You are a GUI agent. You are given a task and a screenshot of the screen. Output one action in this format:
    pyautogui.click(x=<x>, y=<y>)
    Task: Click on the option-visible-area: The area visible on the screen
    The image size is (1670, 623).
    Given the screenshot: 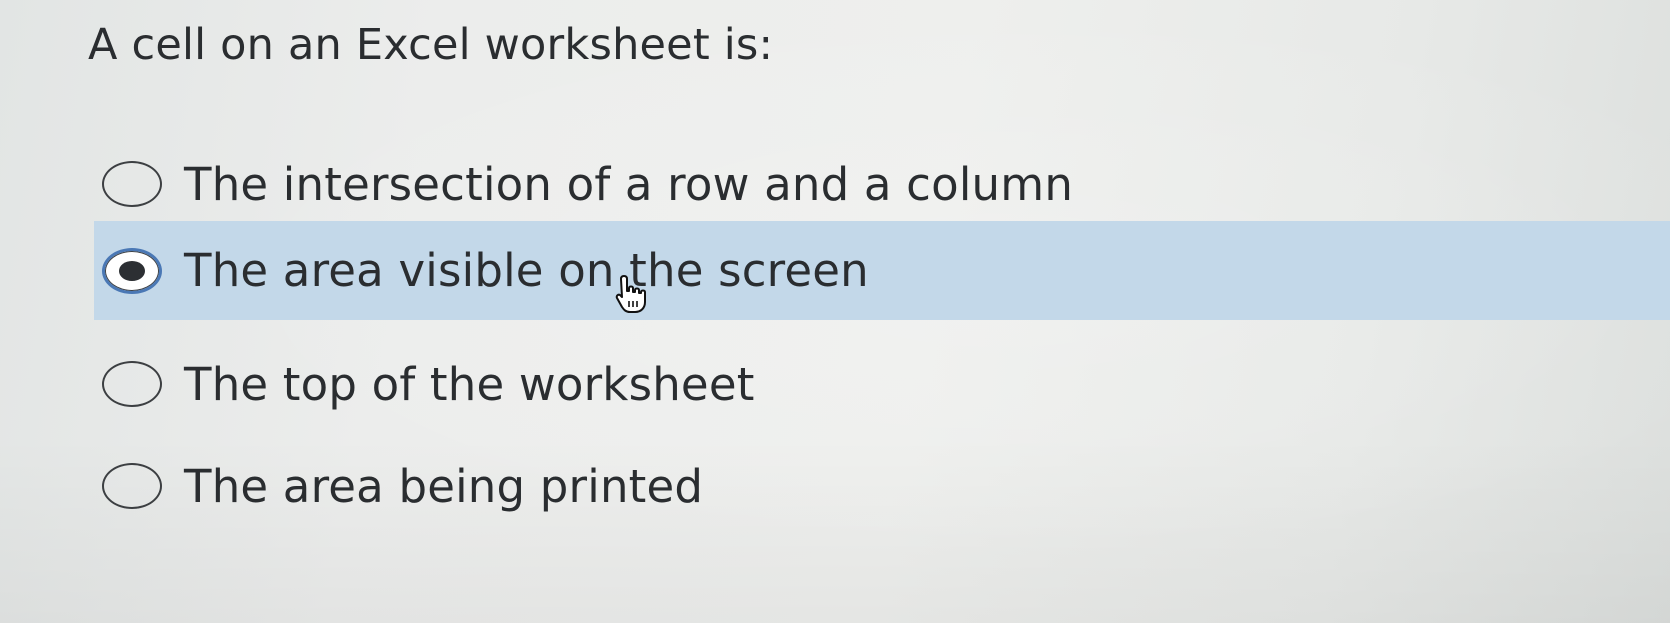 What is the action you would take?
    pyautogui.click(x=882, y=270)
    